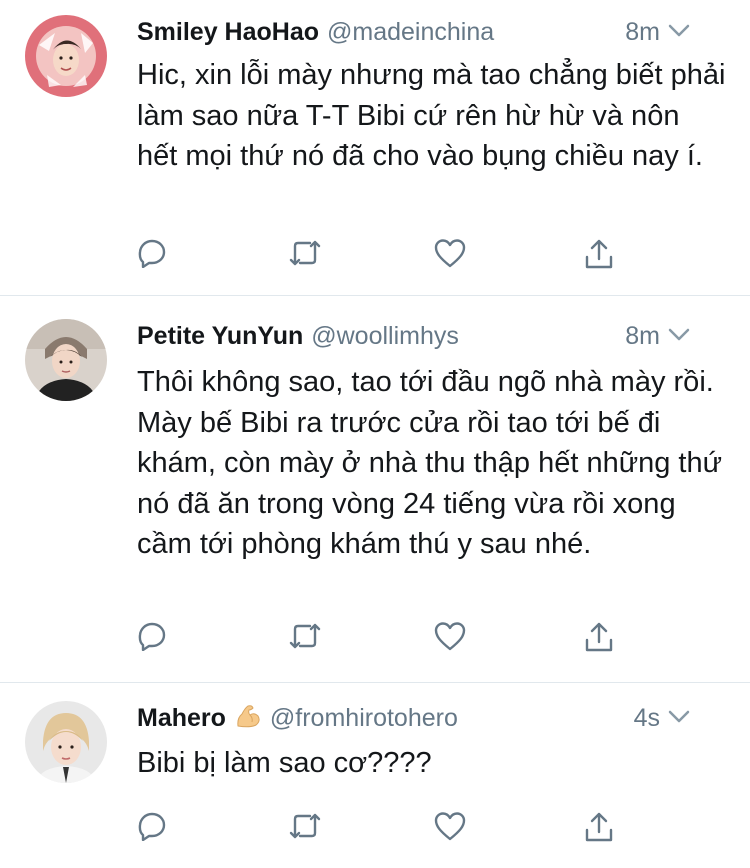  What do you see at coordinates (646, 718) in the screenshot?
I see `timestamp: 4s` at bounding box center [646, 718].